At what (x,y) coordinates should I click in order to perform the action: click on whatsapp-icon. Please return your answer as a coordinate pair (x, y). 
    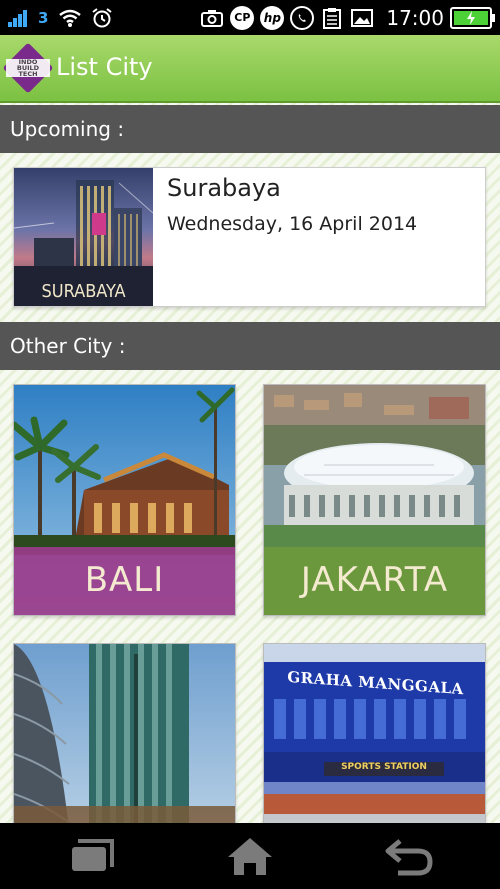
    Looking at the image, I should click on (302, 17).